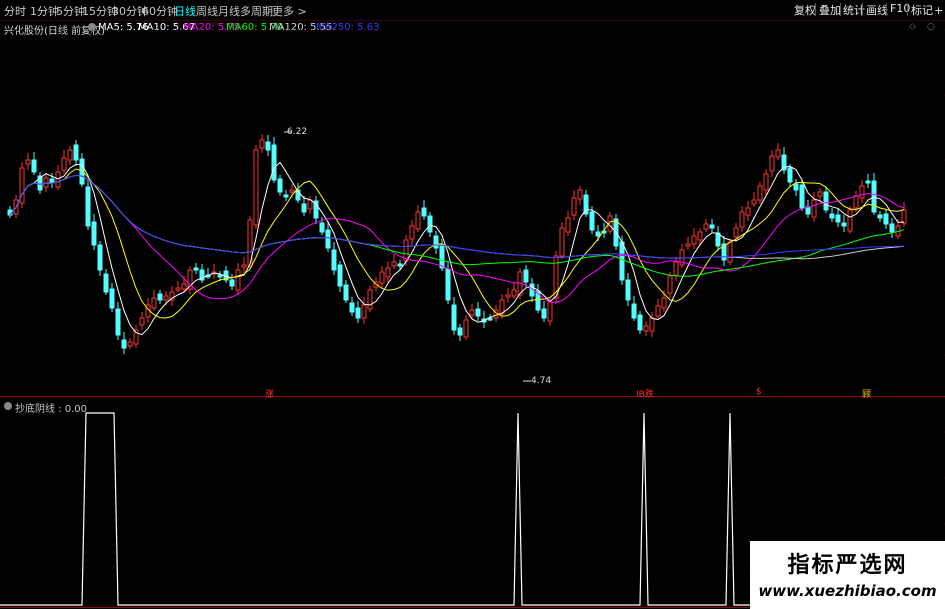  I want to click on signal-marker: $, so click(759, 392).